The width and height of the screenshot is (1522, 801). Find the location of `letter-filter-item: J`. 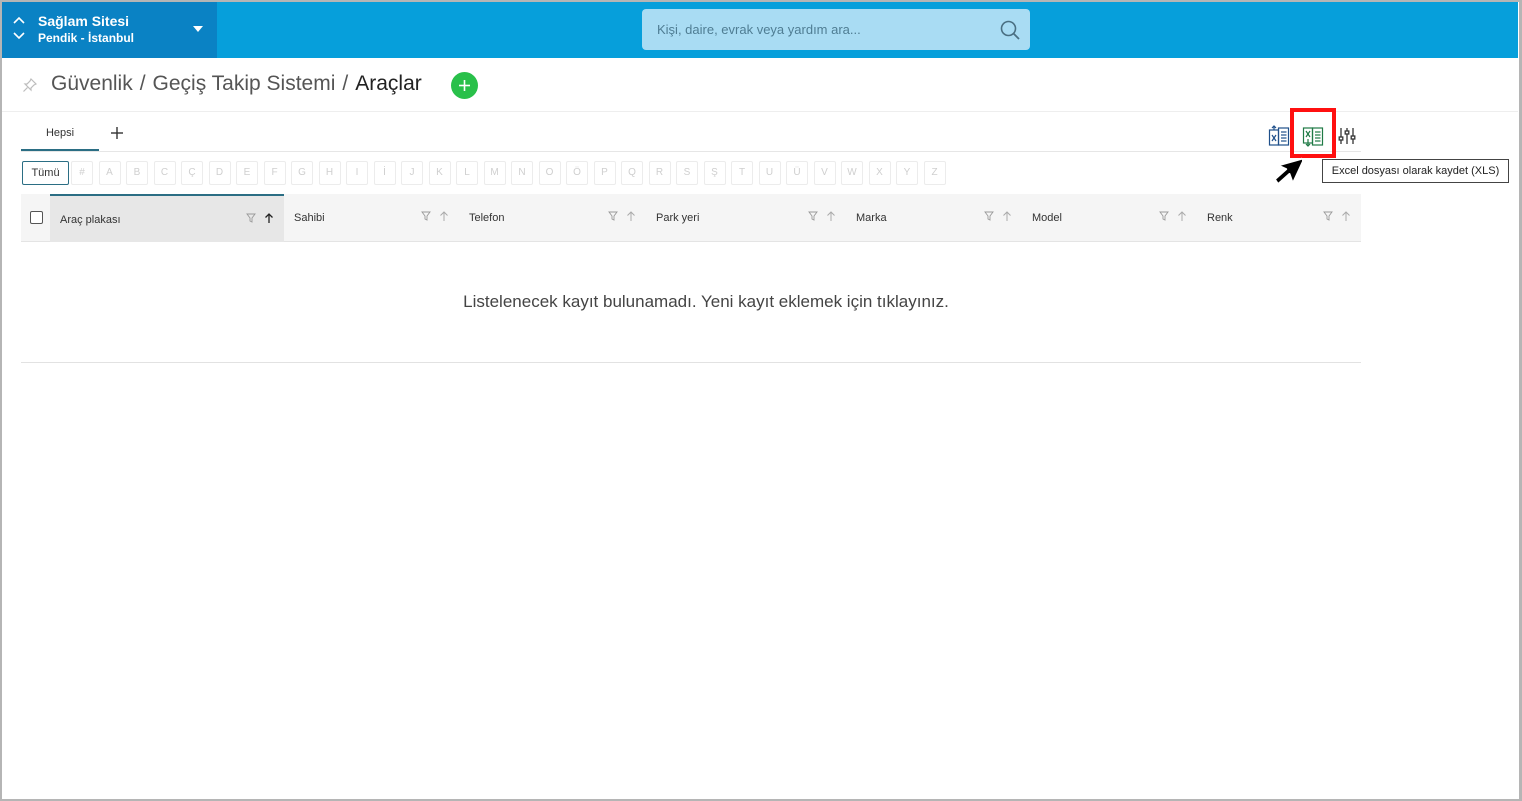

letter-filter-item: J is located at coordinates (412, 173).